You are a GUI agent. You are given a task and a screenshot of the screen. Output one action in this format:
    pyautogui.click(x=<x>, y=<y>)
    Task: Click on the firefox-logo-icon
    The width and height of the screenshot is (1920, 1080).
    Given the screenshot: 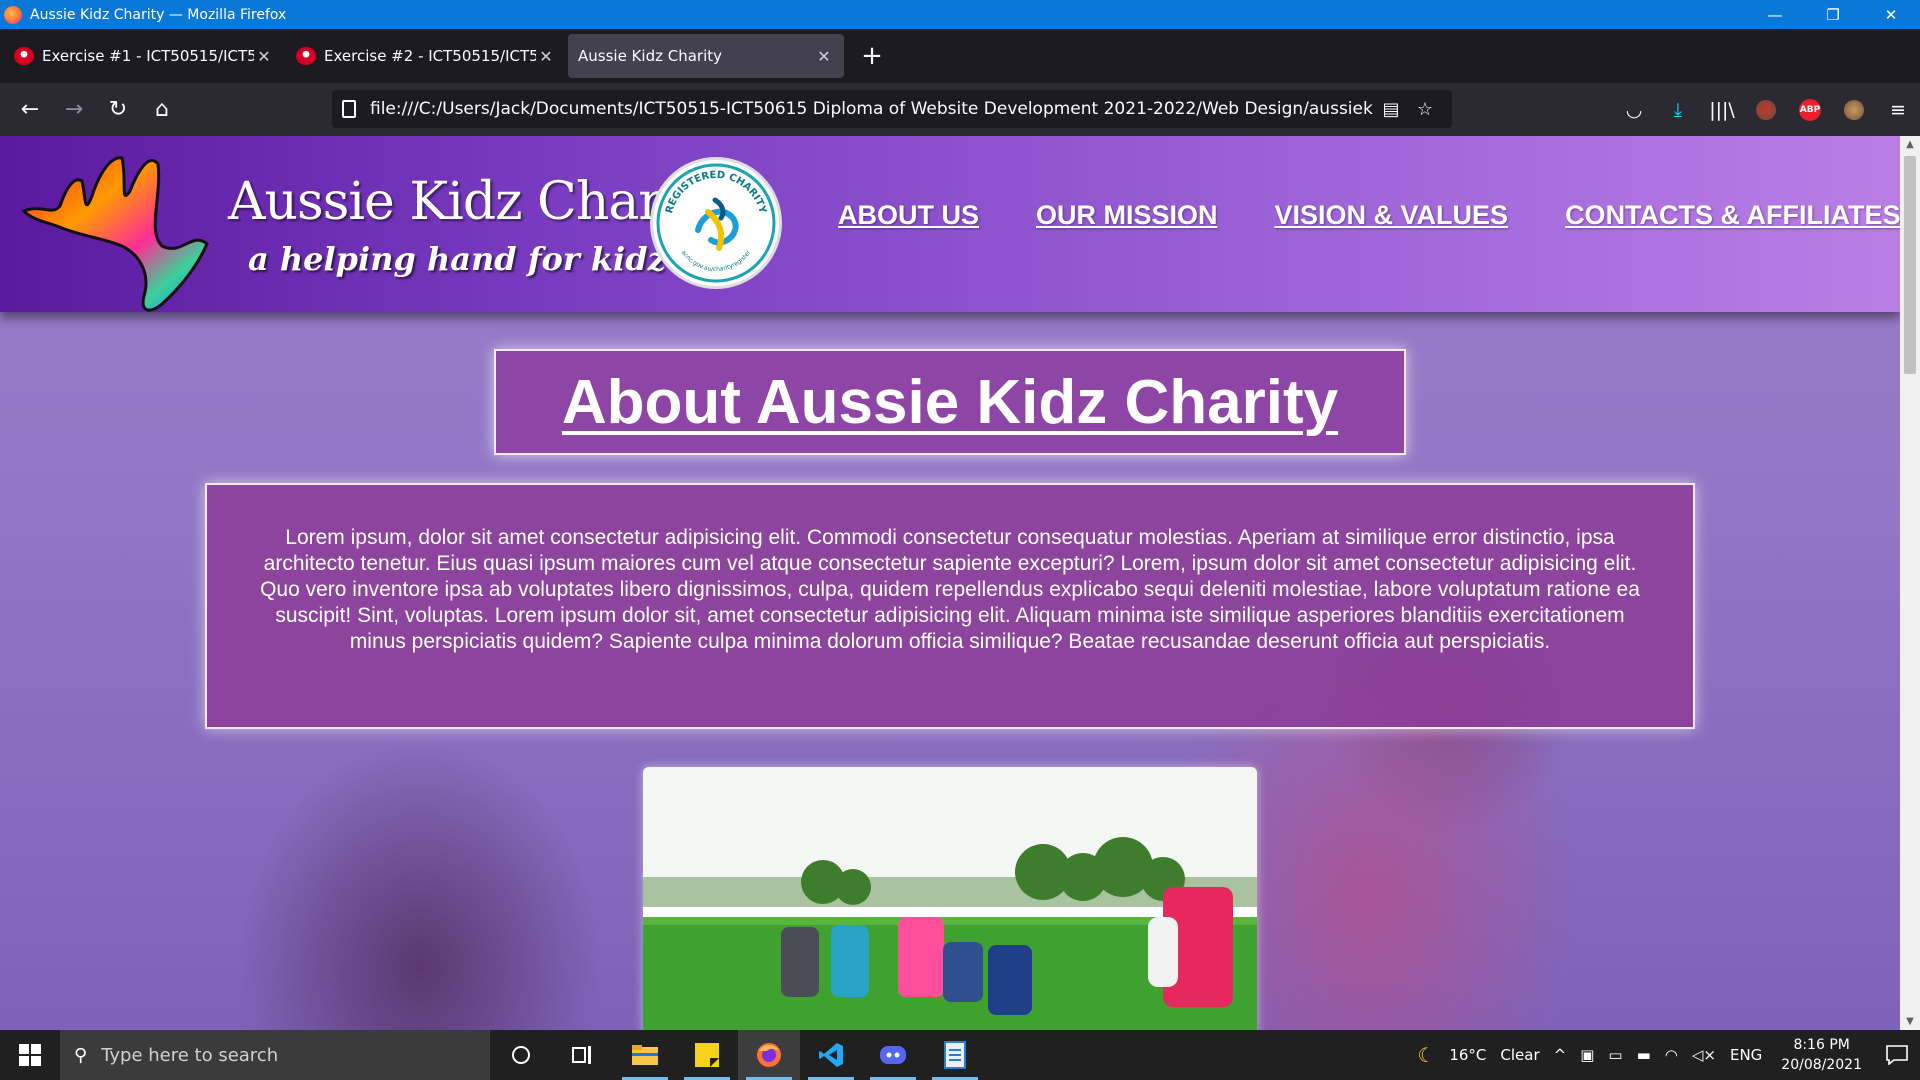 What is the action you would take?
    pyautogui.click(x=13, y=14)
    